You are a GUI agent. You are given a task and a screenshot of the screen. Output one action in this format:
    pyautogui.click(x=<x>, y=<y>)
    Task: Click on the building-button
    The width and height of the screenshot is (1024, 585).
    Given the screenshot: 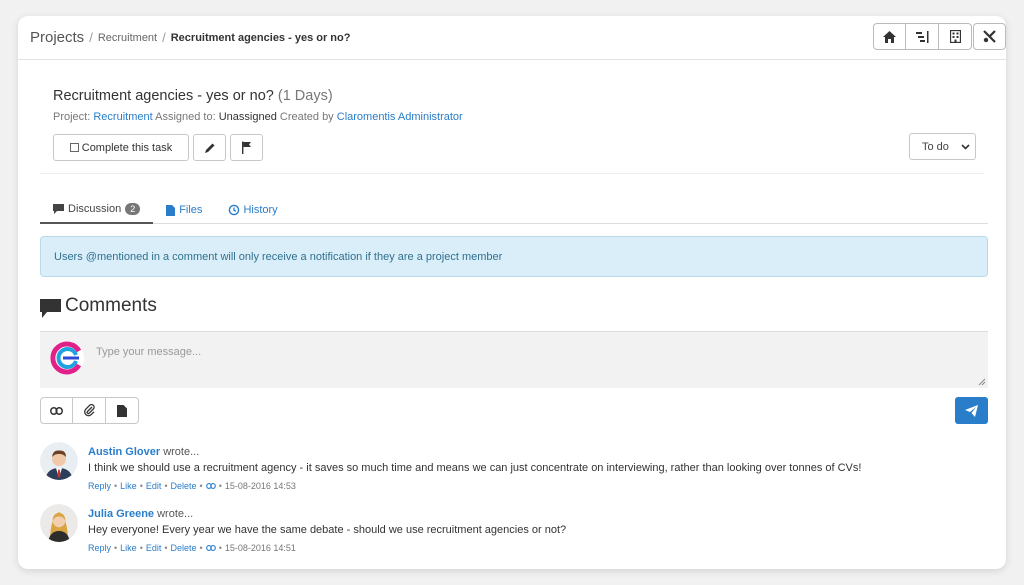 What is the action you would take?
    pyautogui.click(x=955, y=36)
    